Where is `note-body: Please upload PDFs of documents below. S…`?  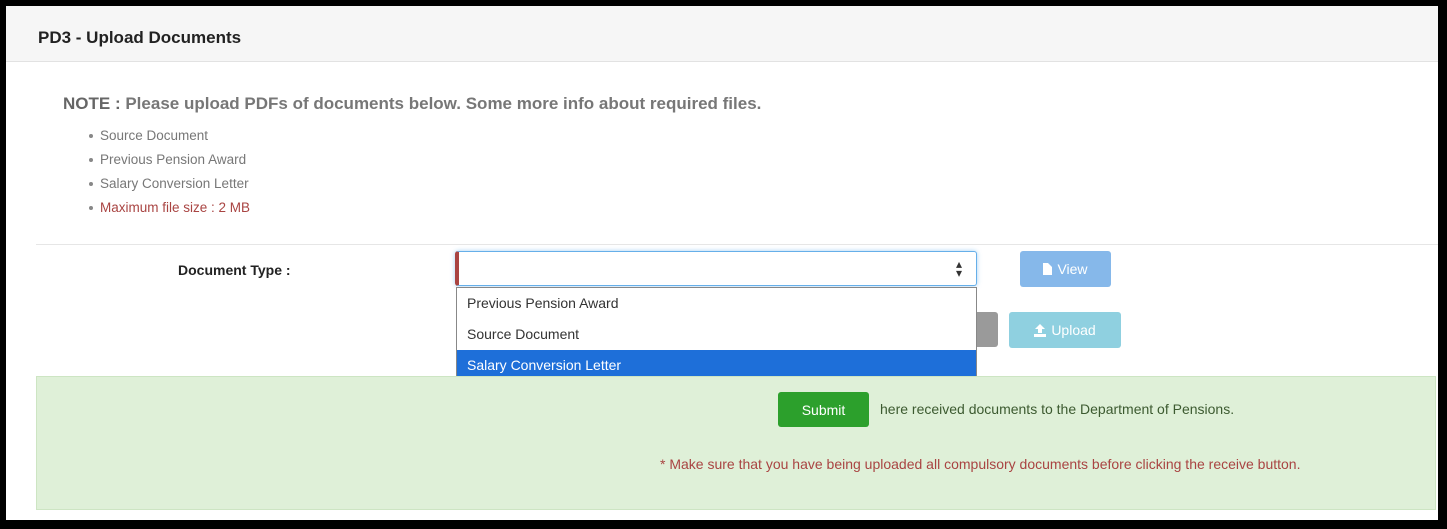 note-body: Please upload PDFs of documents below. S… is located at coordinates (443, 103).